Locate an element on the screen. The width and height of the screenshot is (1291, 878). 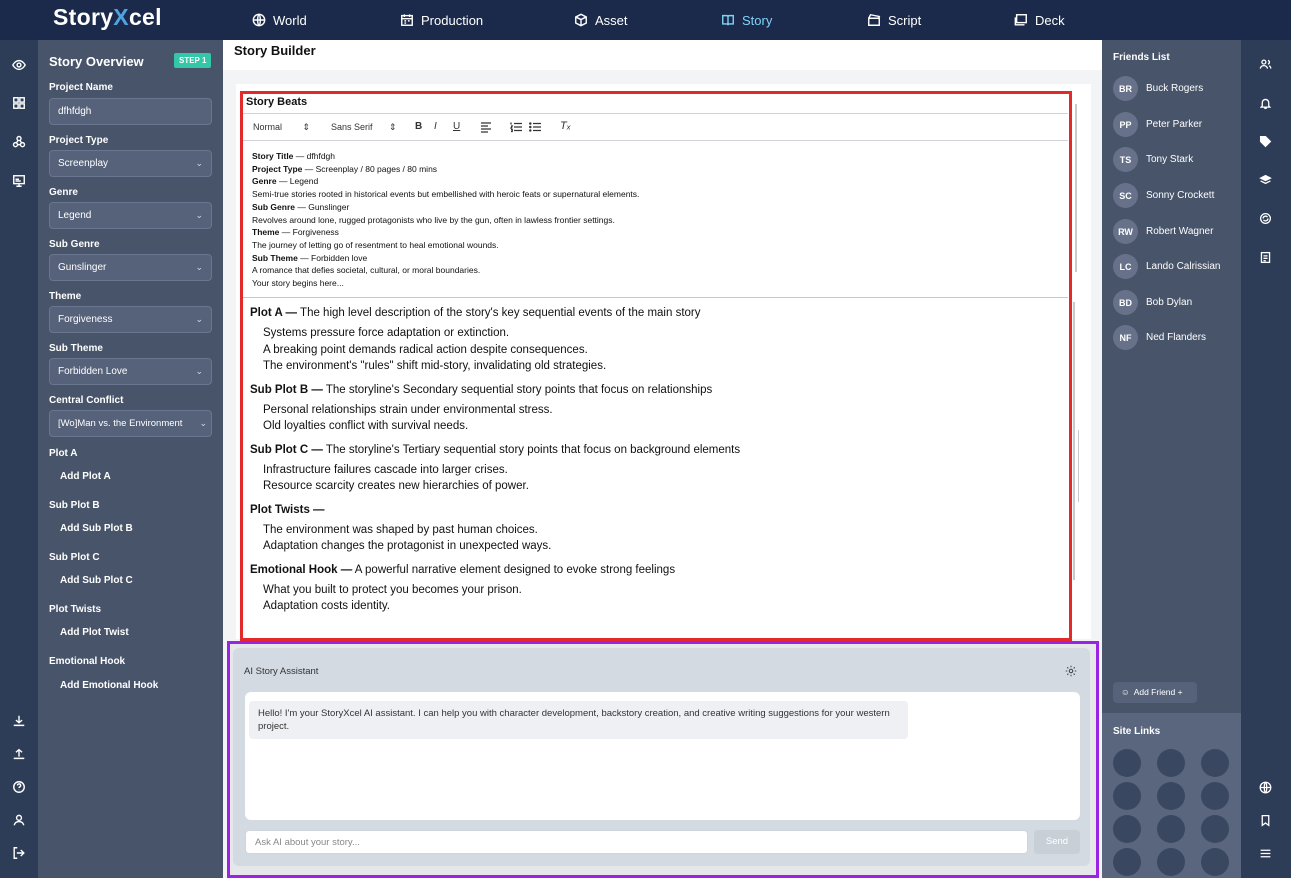
app-logo: StoryXcel is located at coordinates (107, 17).